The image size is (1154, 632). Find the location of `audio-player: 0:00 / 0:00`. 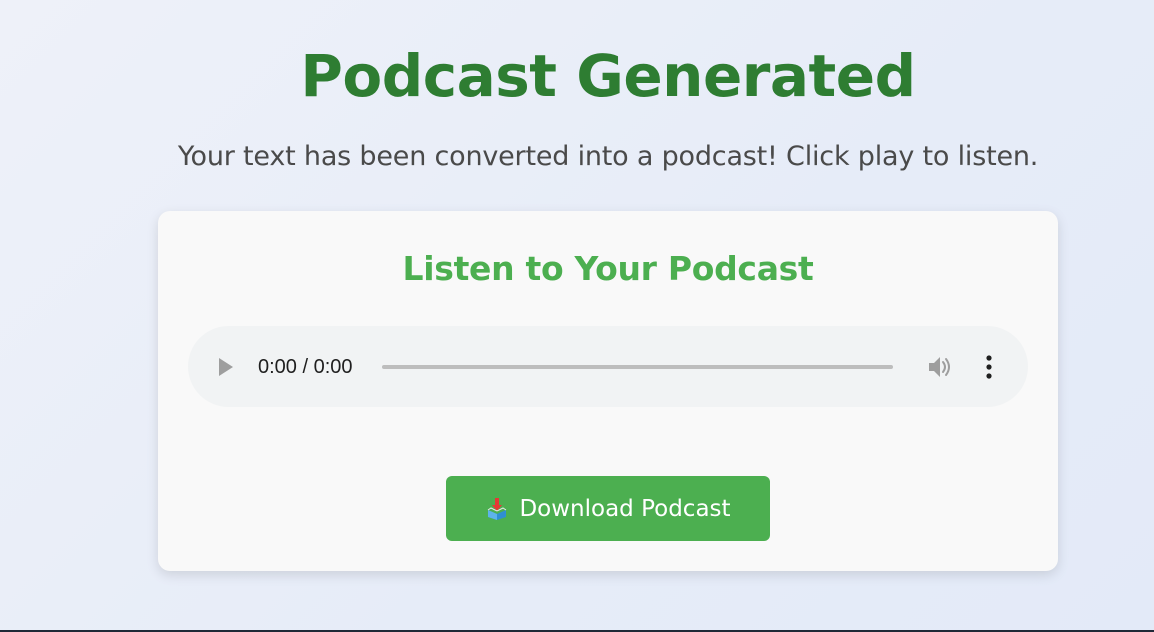

audio-player: 0:00 / 0:00 is located at coordinates (608, 366).